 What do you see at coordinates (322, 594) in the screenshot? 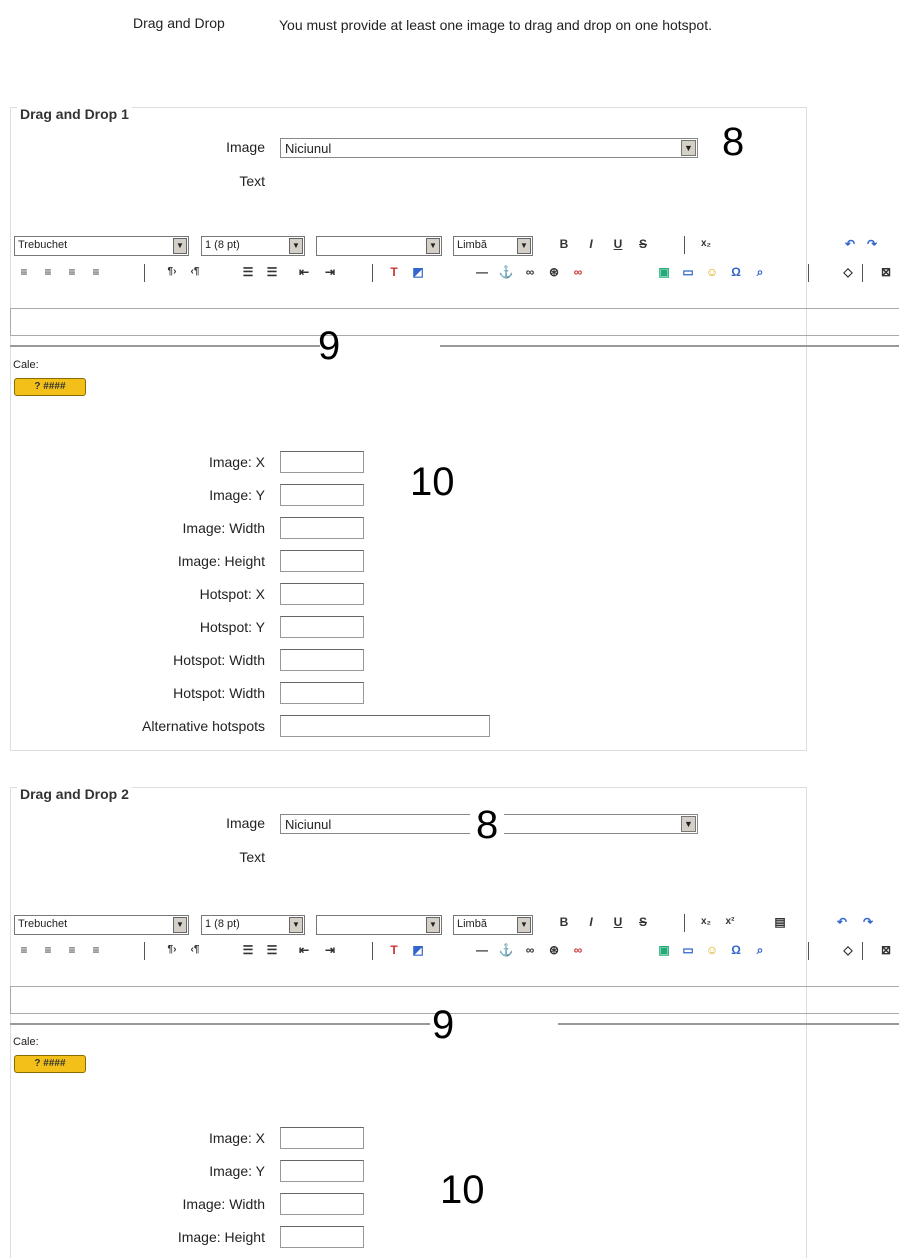
I see `hotspot-x-input` at bounding box center [322, 594].